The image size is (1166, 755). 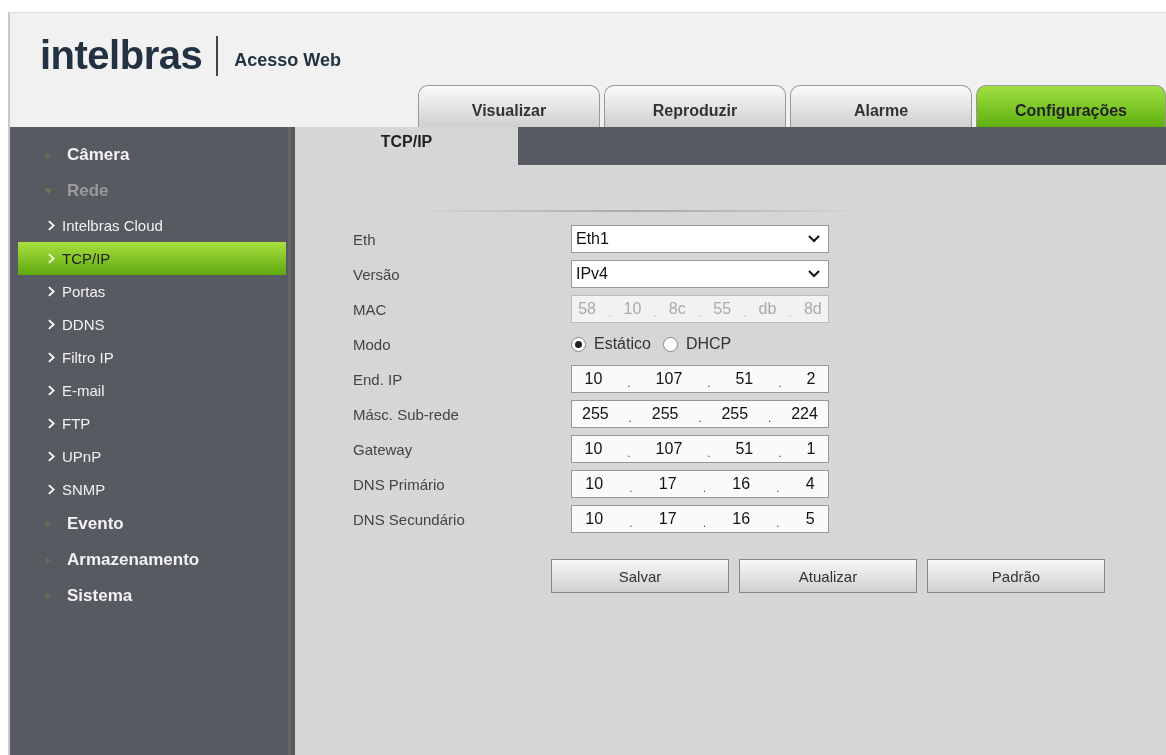 What do you see at coordinates (133, 560) in the screenshot?
I see `menu-category: Armazenamento` at bounding box center [133, 560].